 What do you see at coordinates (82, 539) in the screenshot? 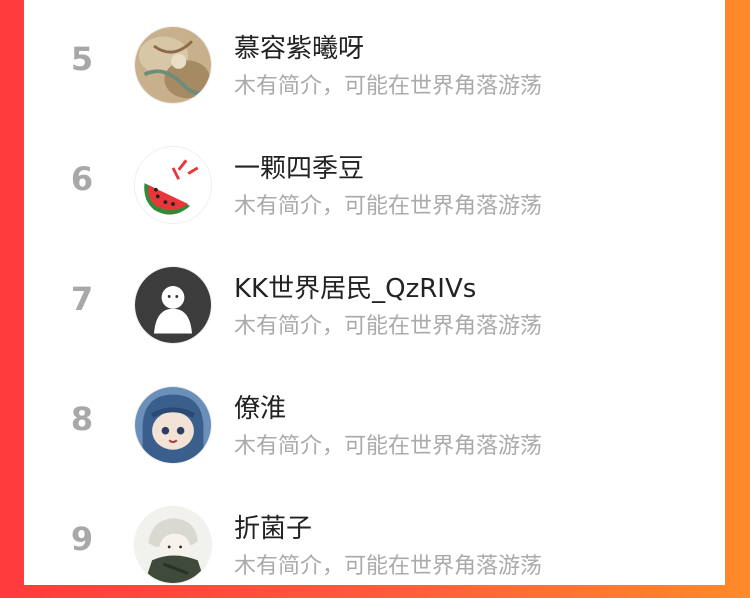
I see `rank-number: 9` at bounding box center [82, 539].